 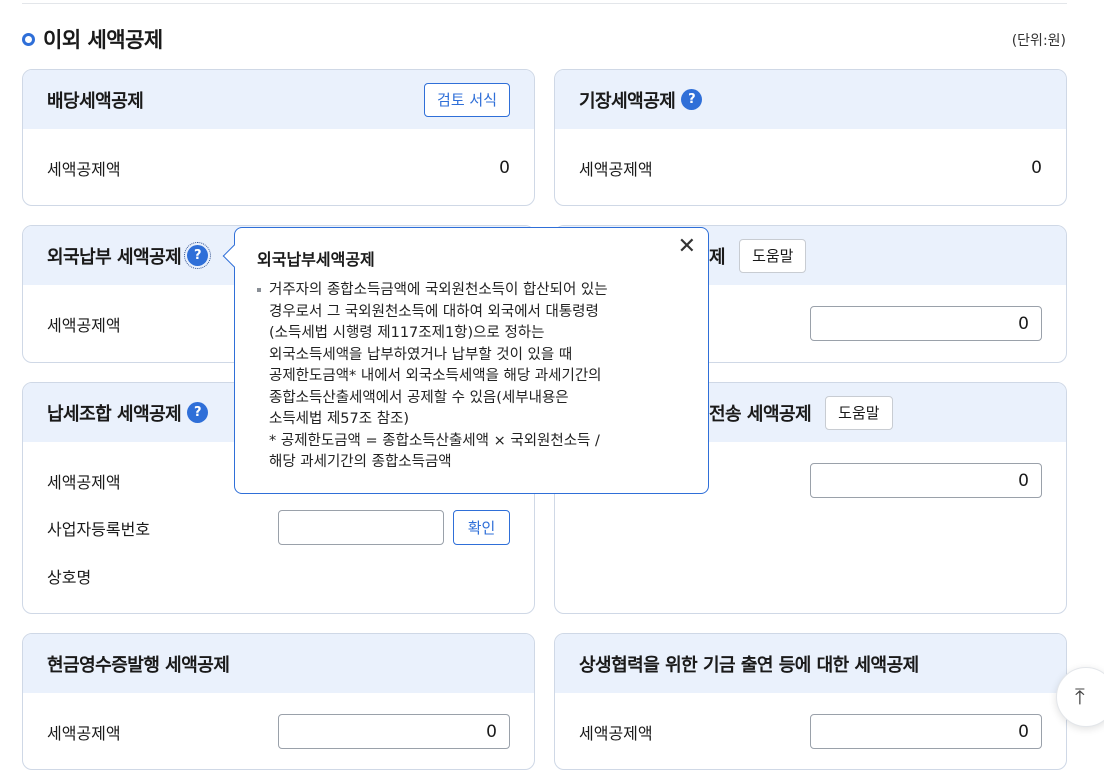 I want to click on bullet-icon, so click(x=259, y=290).